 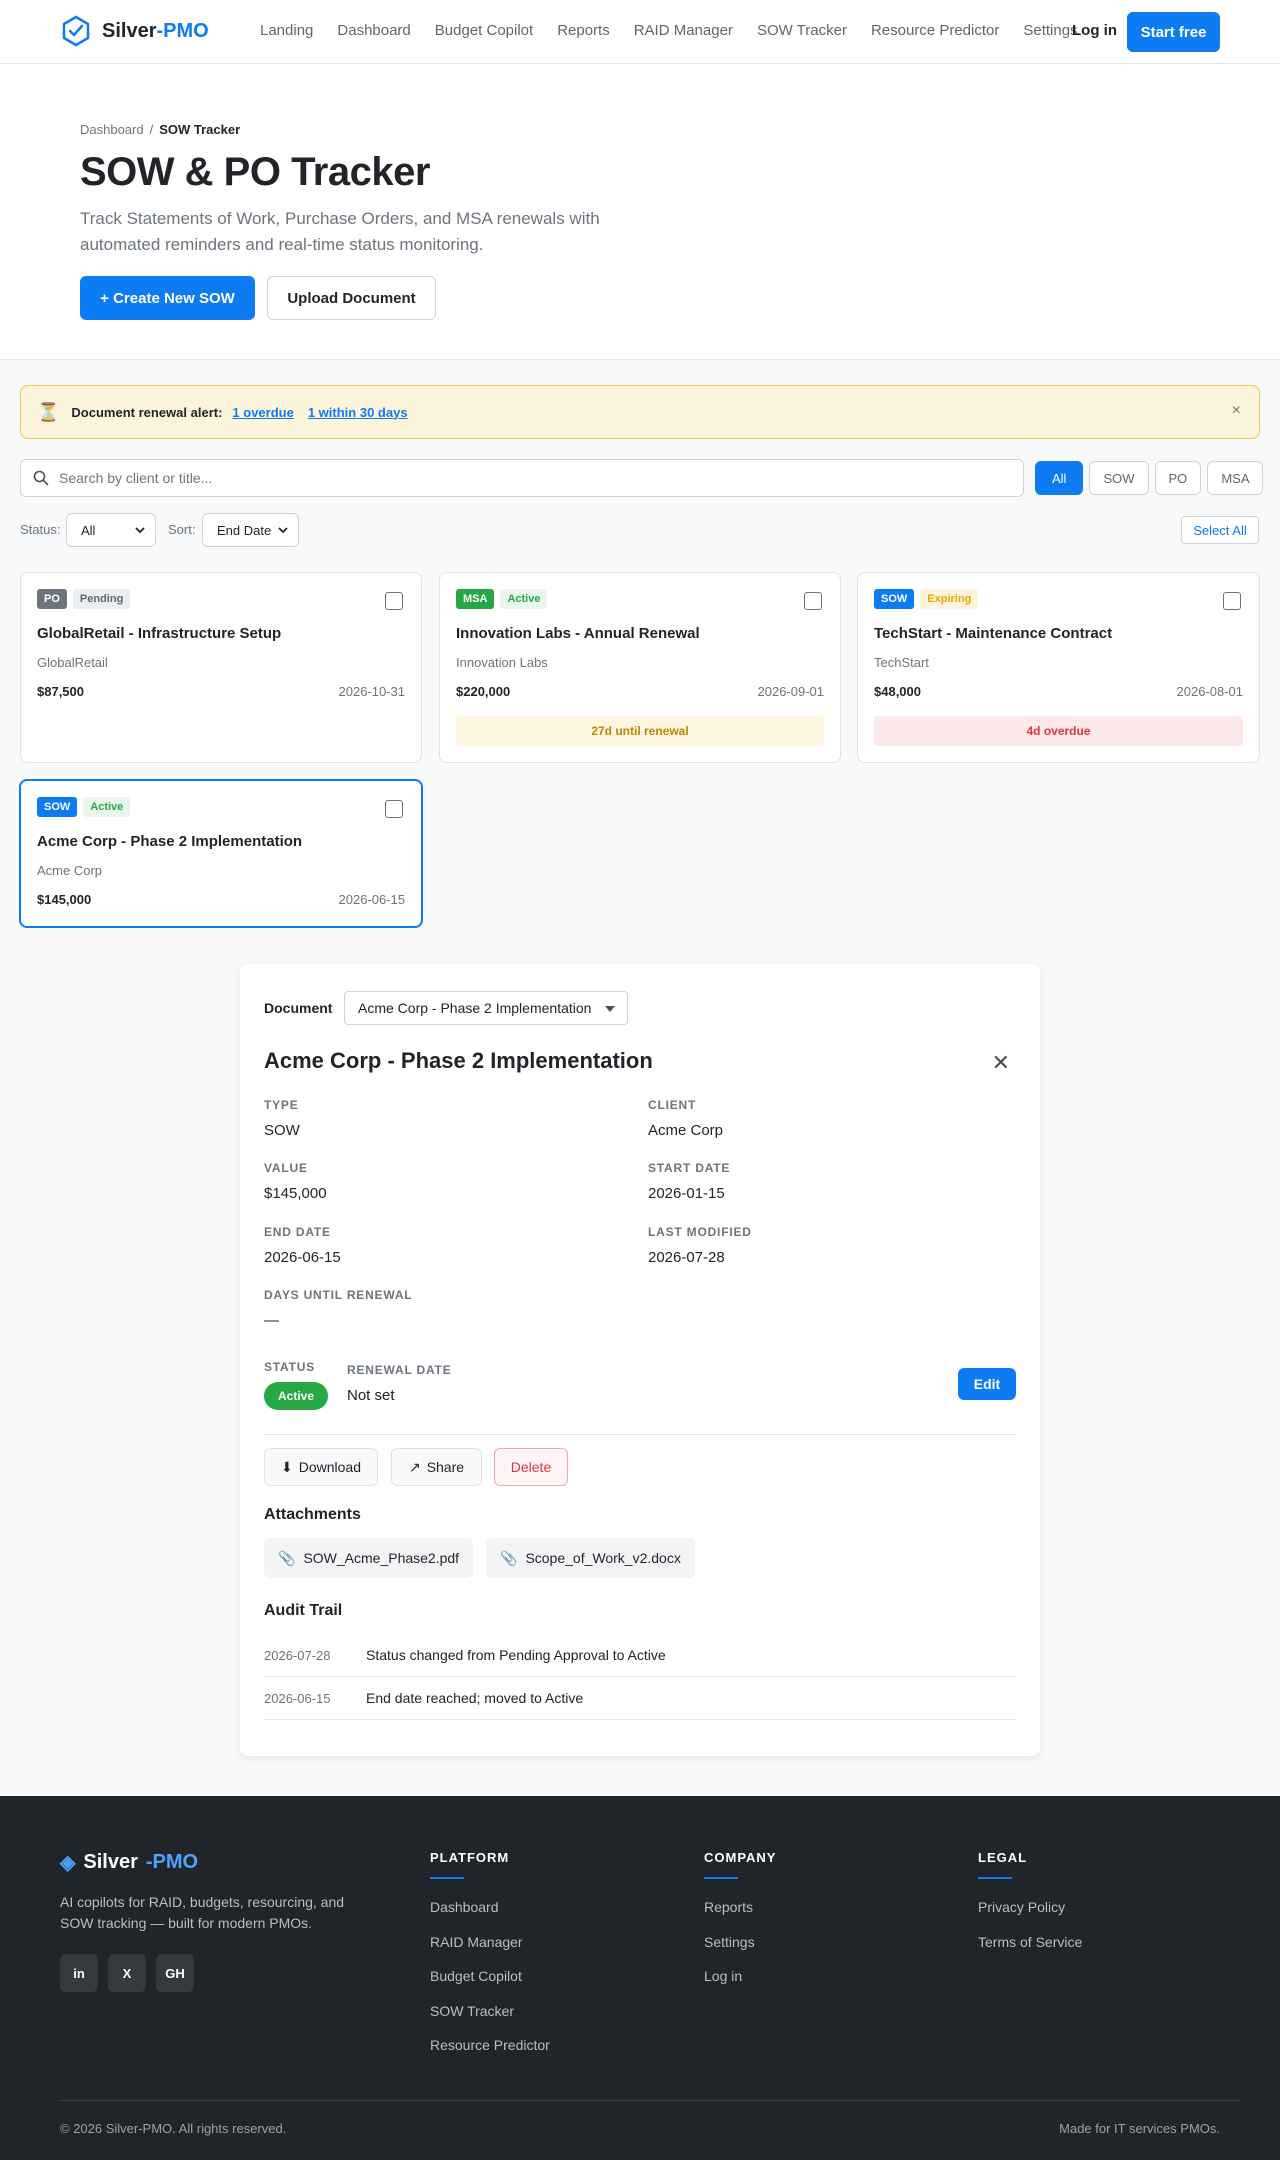 What do you see at coordinates (1094, 30) in the screenshot?
I see `login-link: Log in` at bounding box center [1094, 30].